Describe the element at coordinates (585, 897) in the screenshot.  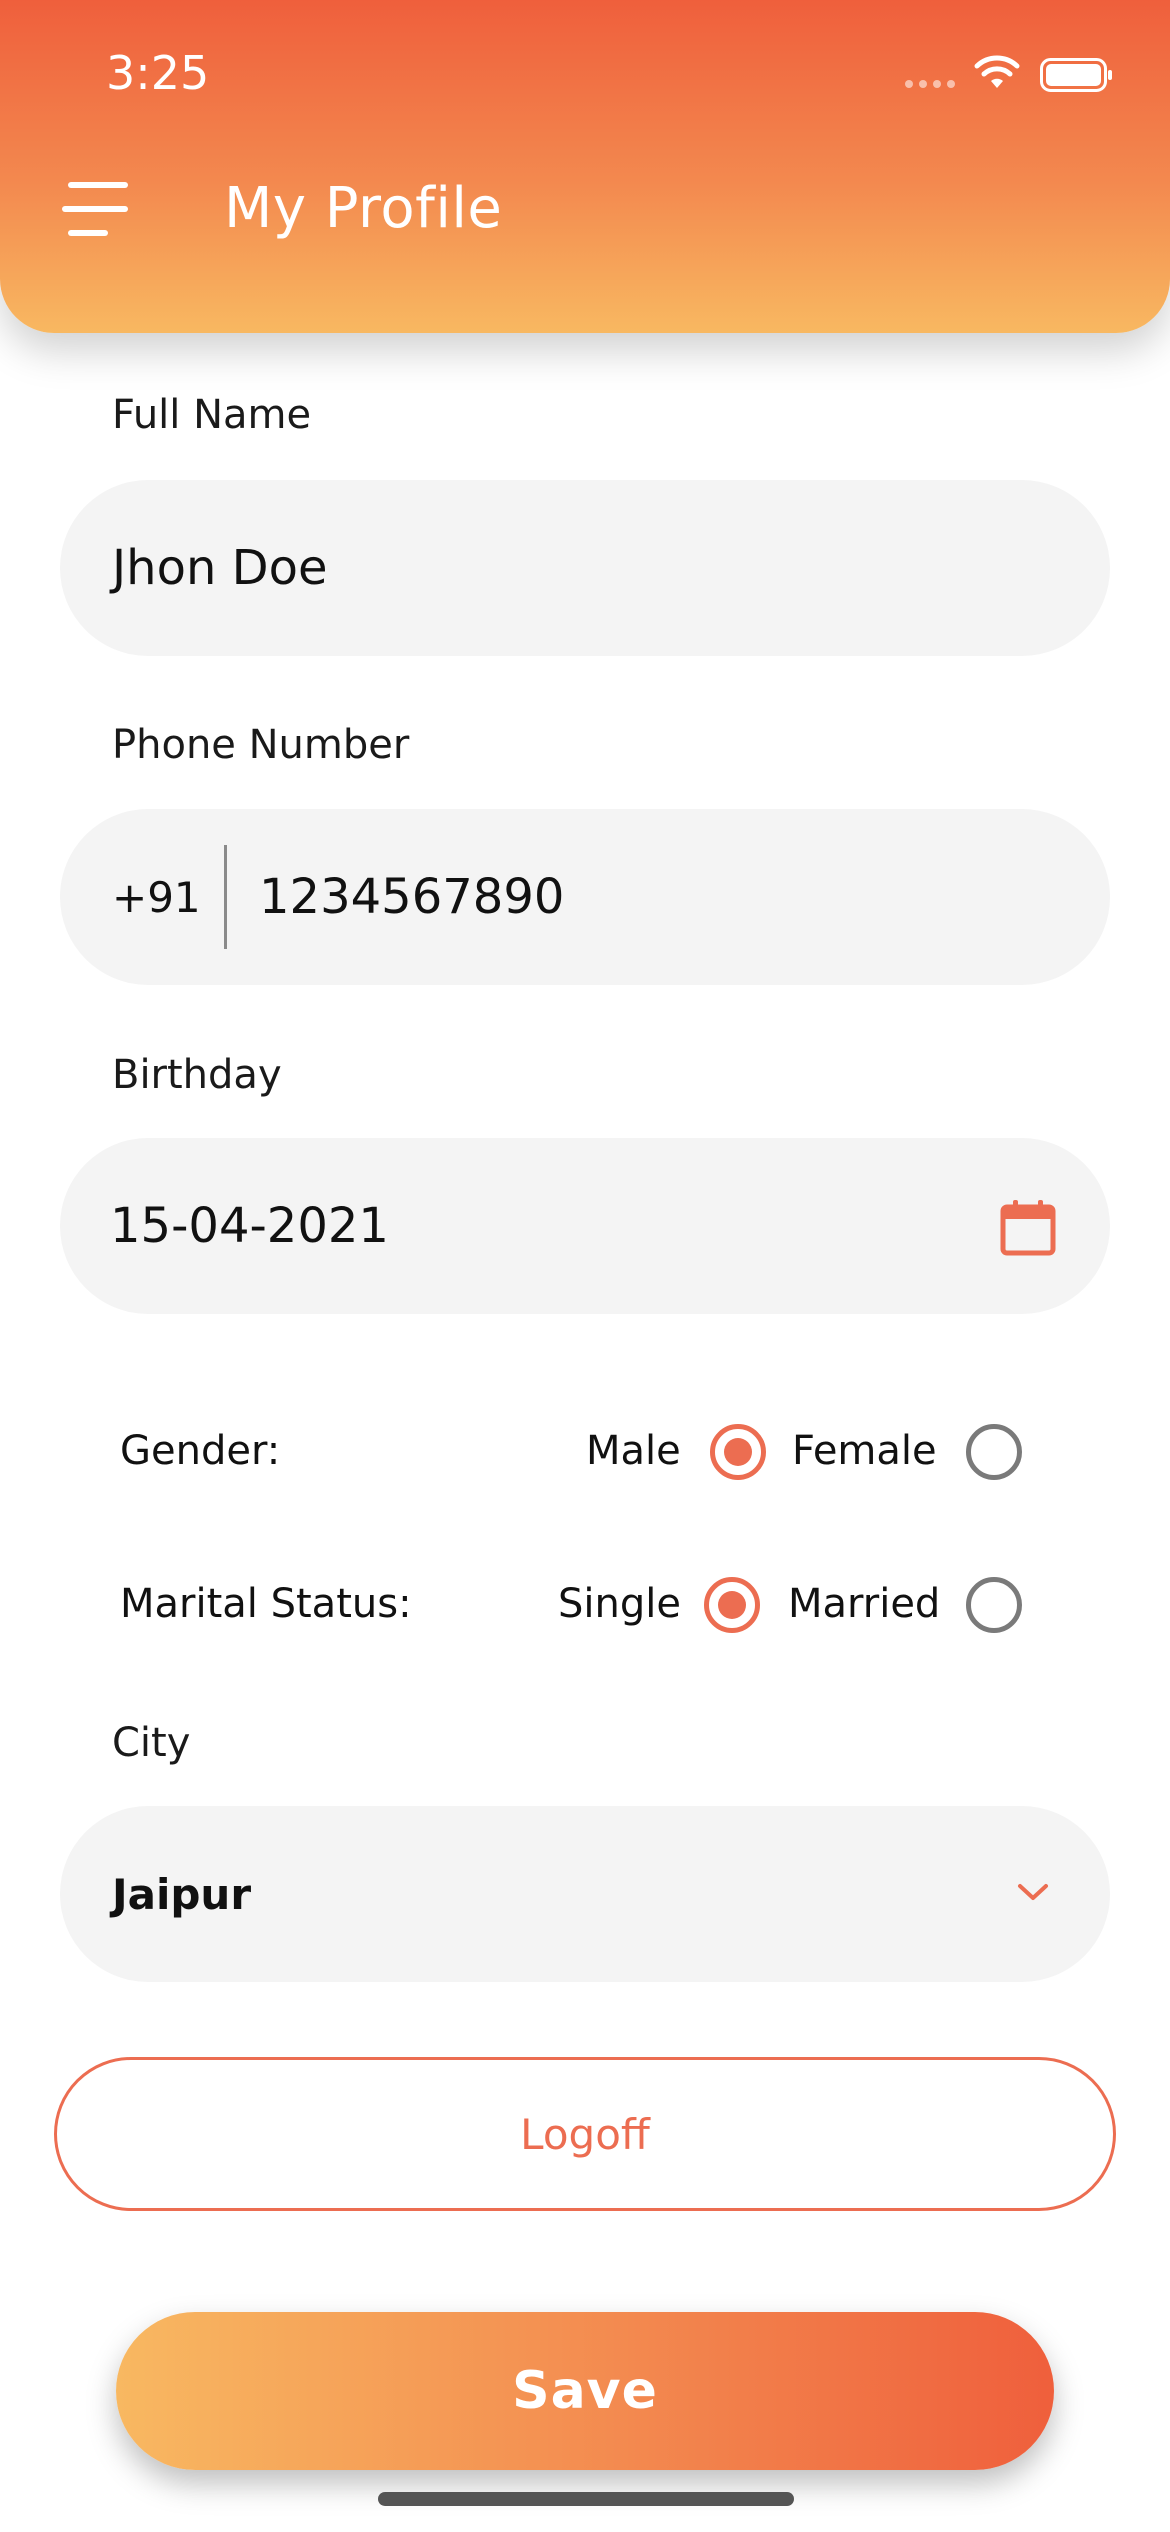
I see `phone-field: +91 1234567890` at that location.